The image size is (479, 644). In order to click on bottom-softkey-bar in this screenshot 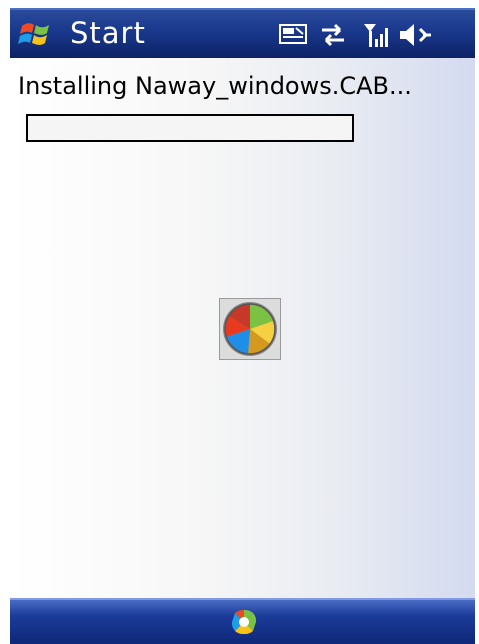, I will do `click(242, 621)`.